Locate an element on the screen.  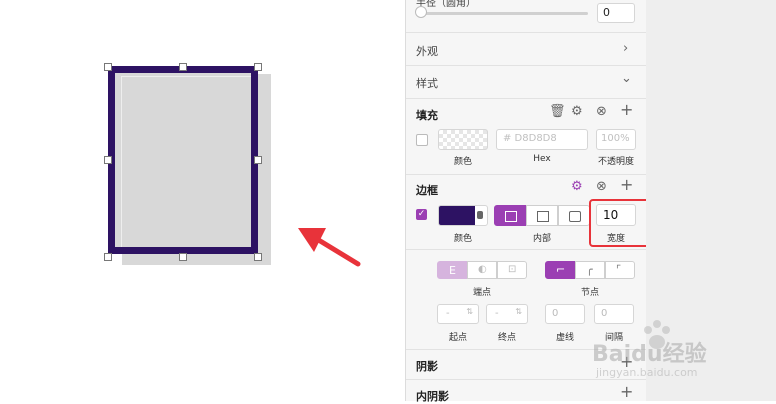
border-section-title: 边框 is located at coordinates (427, 190).